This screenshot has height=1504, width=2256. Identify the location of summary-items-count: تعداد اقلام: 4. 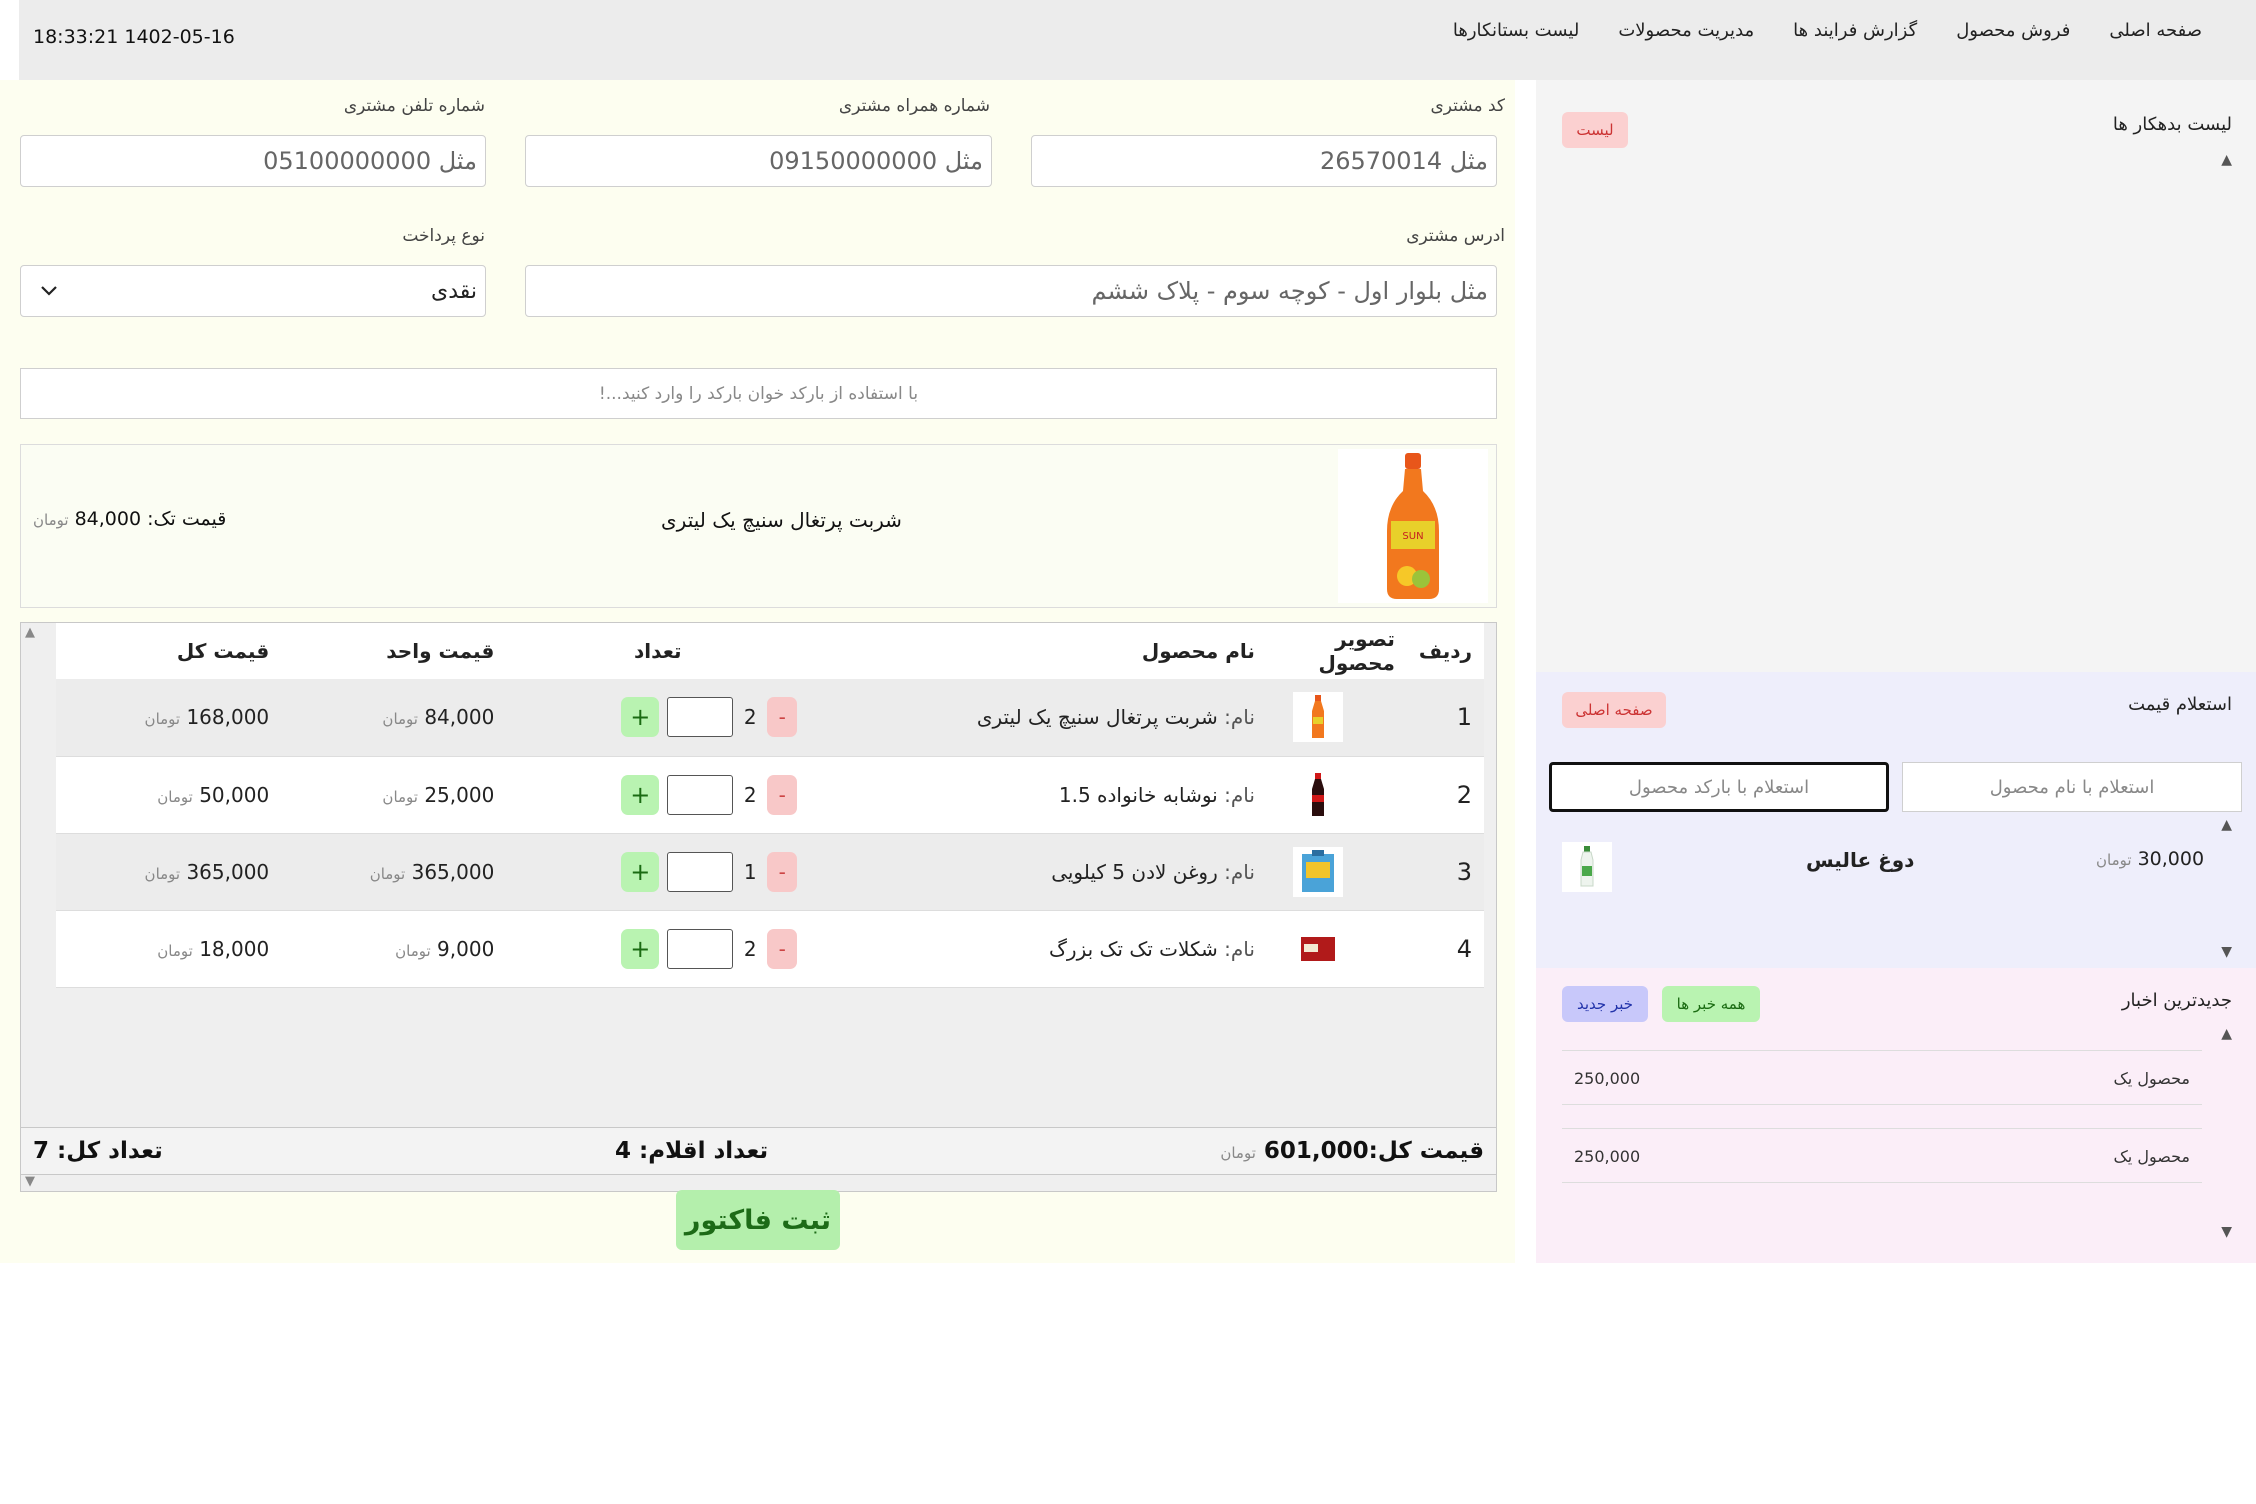
(692, 1151).